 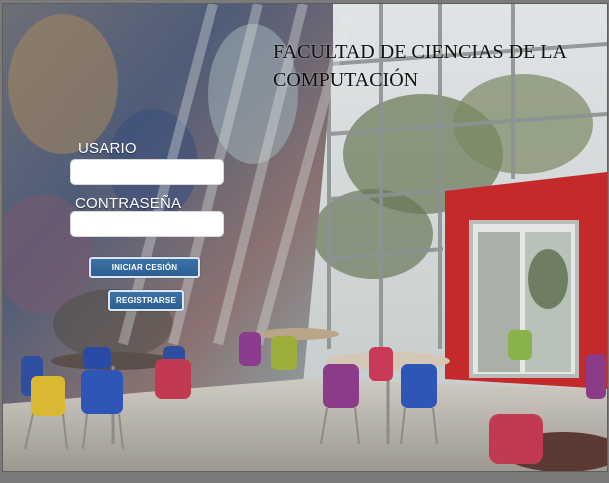 I want to click on user-input, so click(x=147, y=172).